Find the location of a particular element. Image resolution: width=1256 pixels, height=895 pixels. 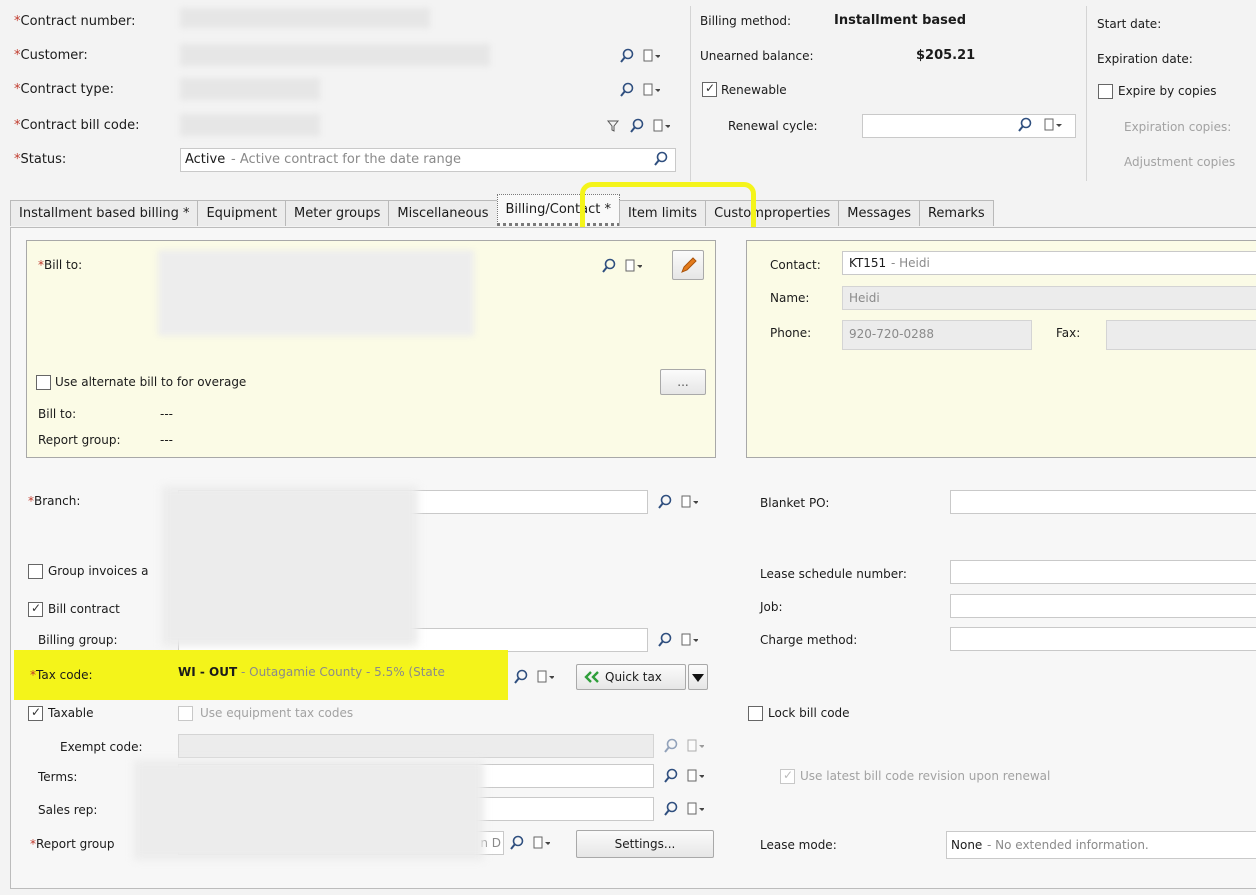

unearned-balance-value: $205.21 is located at coordinates (946, 55).